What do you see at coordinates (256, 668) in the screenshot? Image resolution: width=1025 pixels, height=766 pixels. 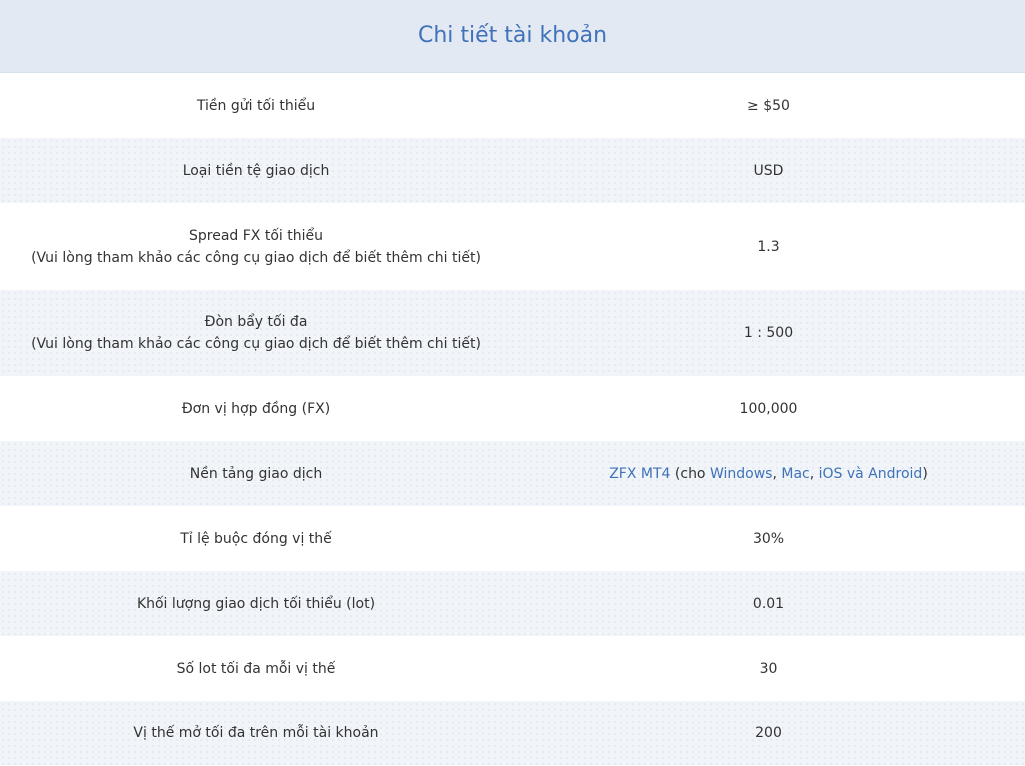 I see `row-label: Số lot tối đa mỗi vị thế` at bounding box center [256, 668].